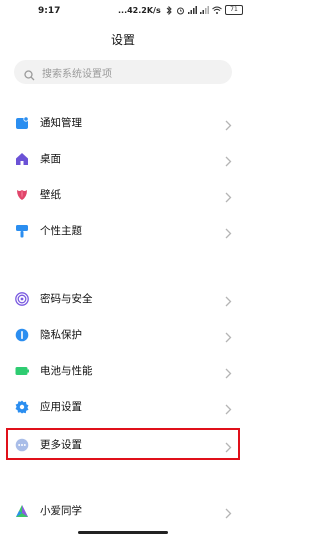 The height and width of the screenshot is (537, 320). Describe the element at coordinates (29, 75) in the screenshot. I see `search-icon` at that location.